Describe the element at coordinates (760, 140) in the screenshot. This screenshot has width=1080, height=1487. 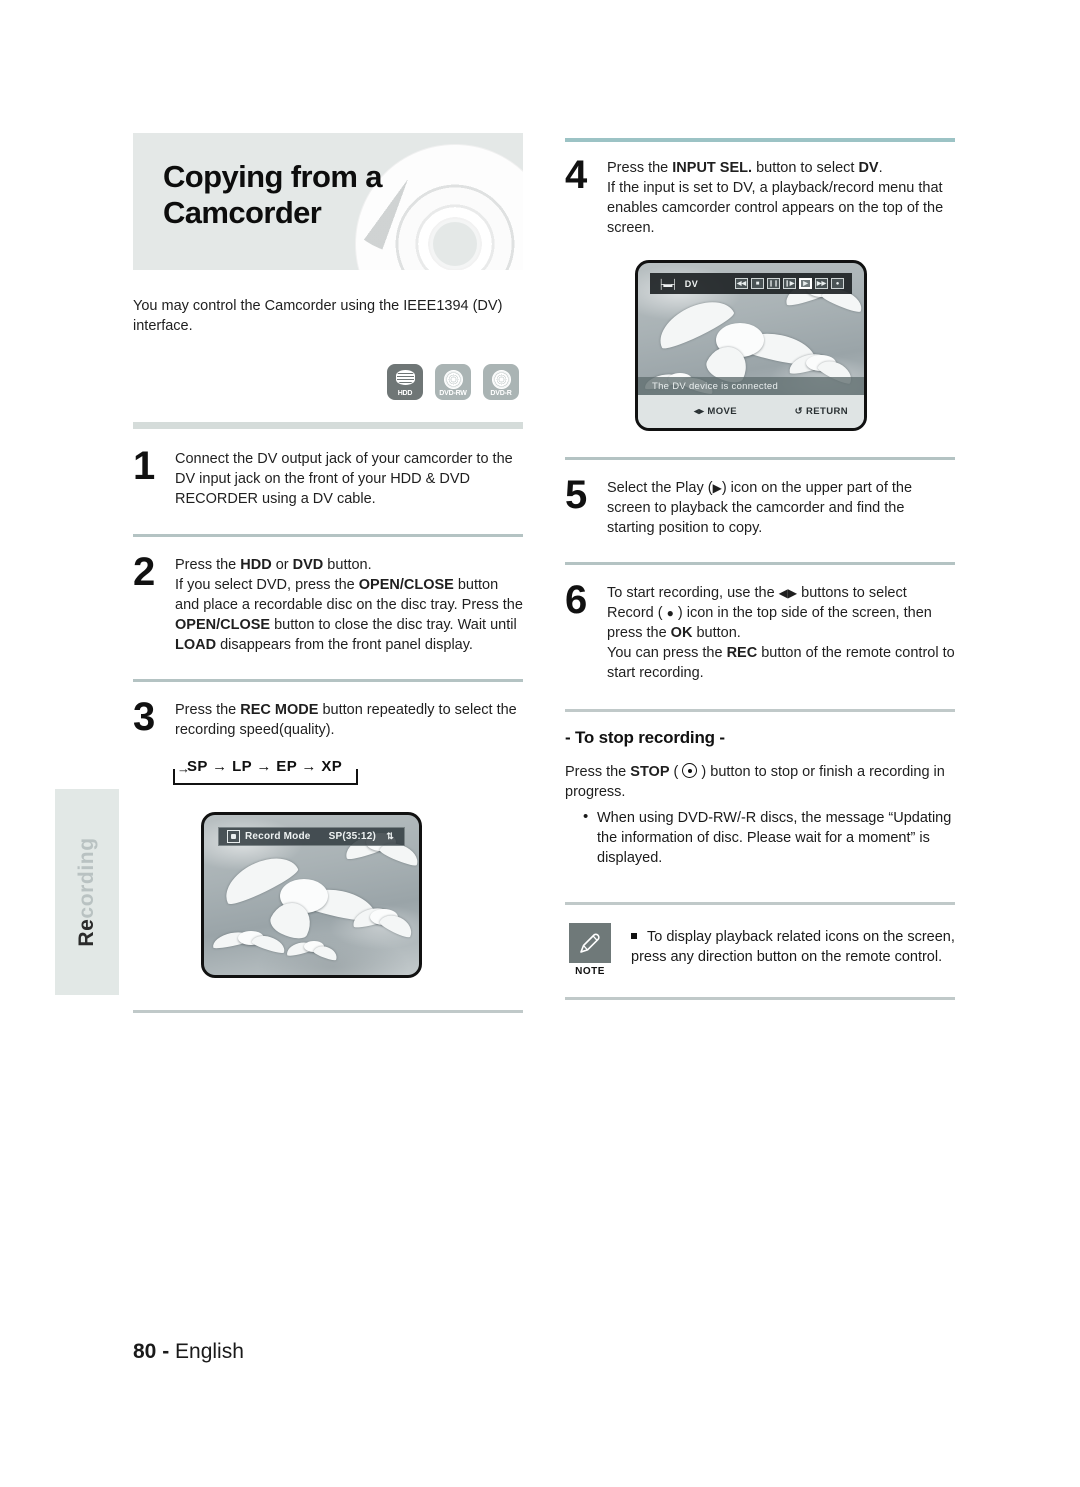
I see `top-divider-right` at that location.